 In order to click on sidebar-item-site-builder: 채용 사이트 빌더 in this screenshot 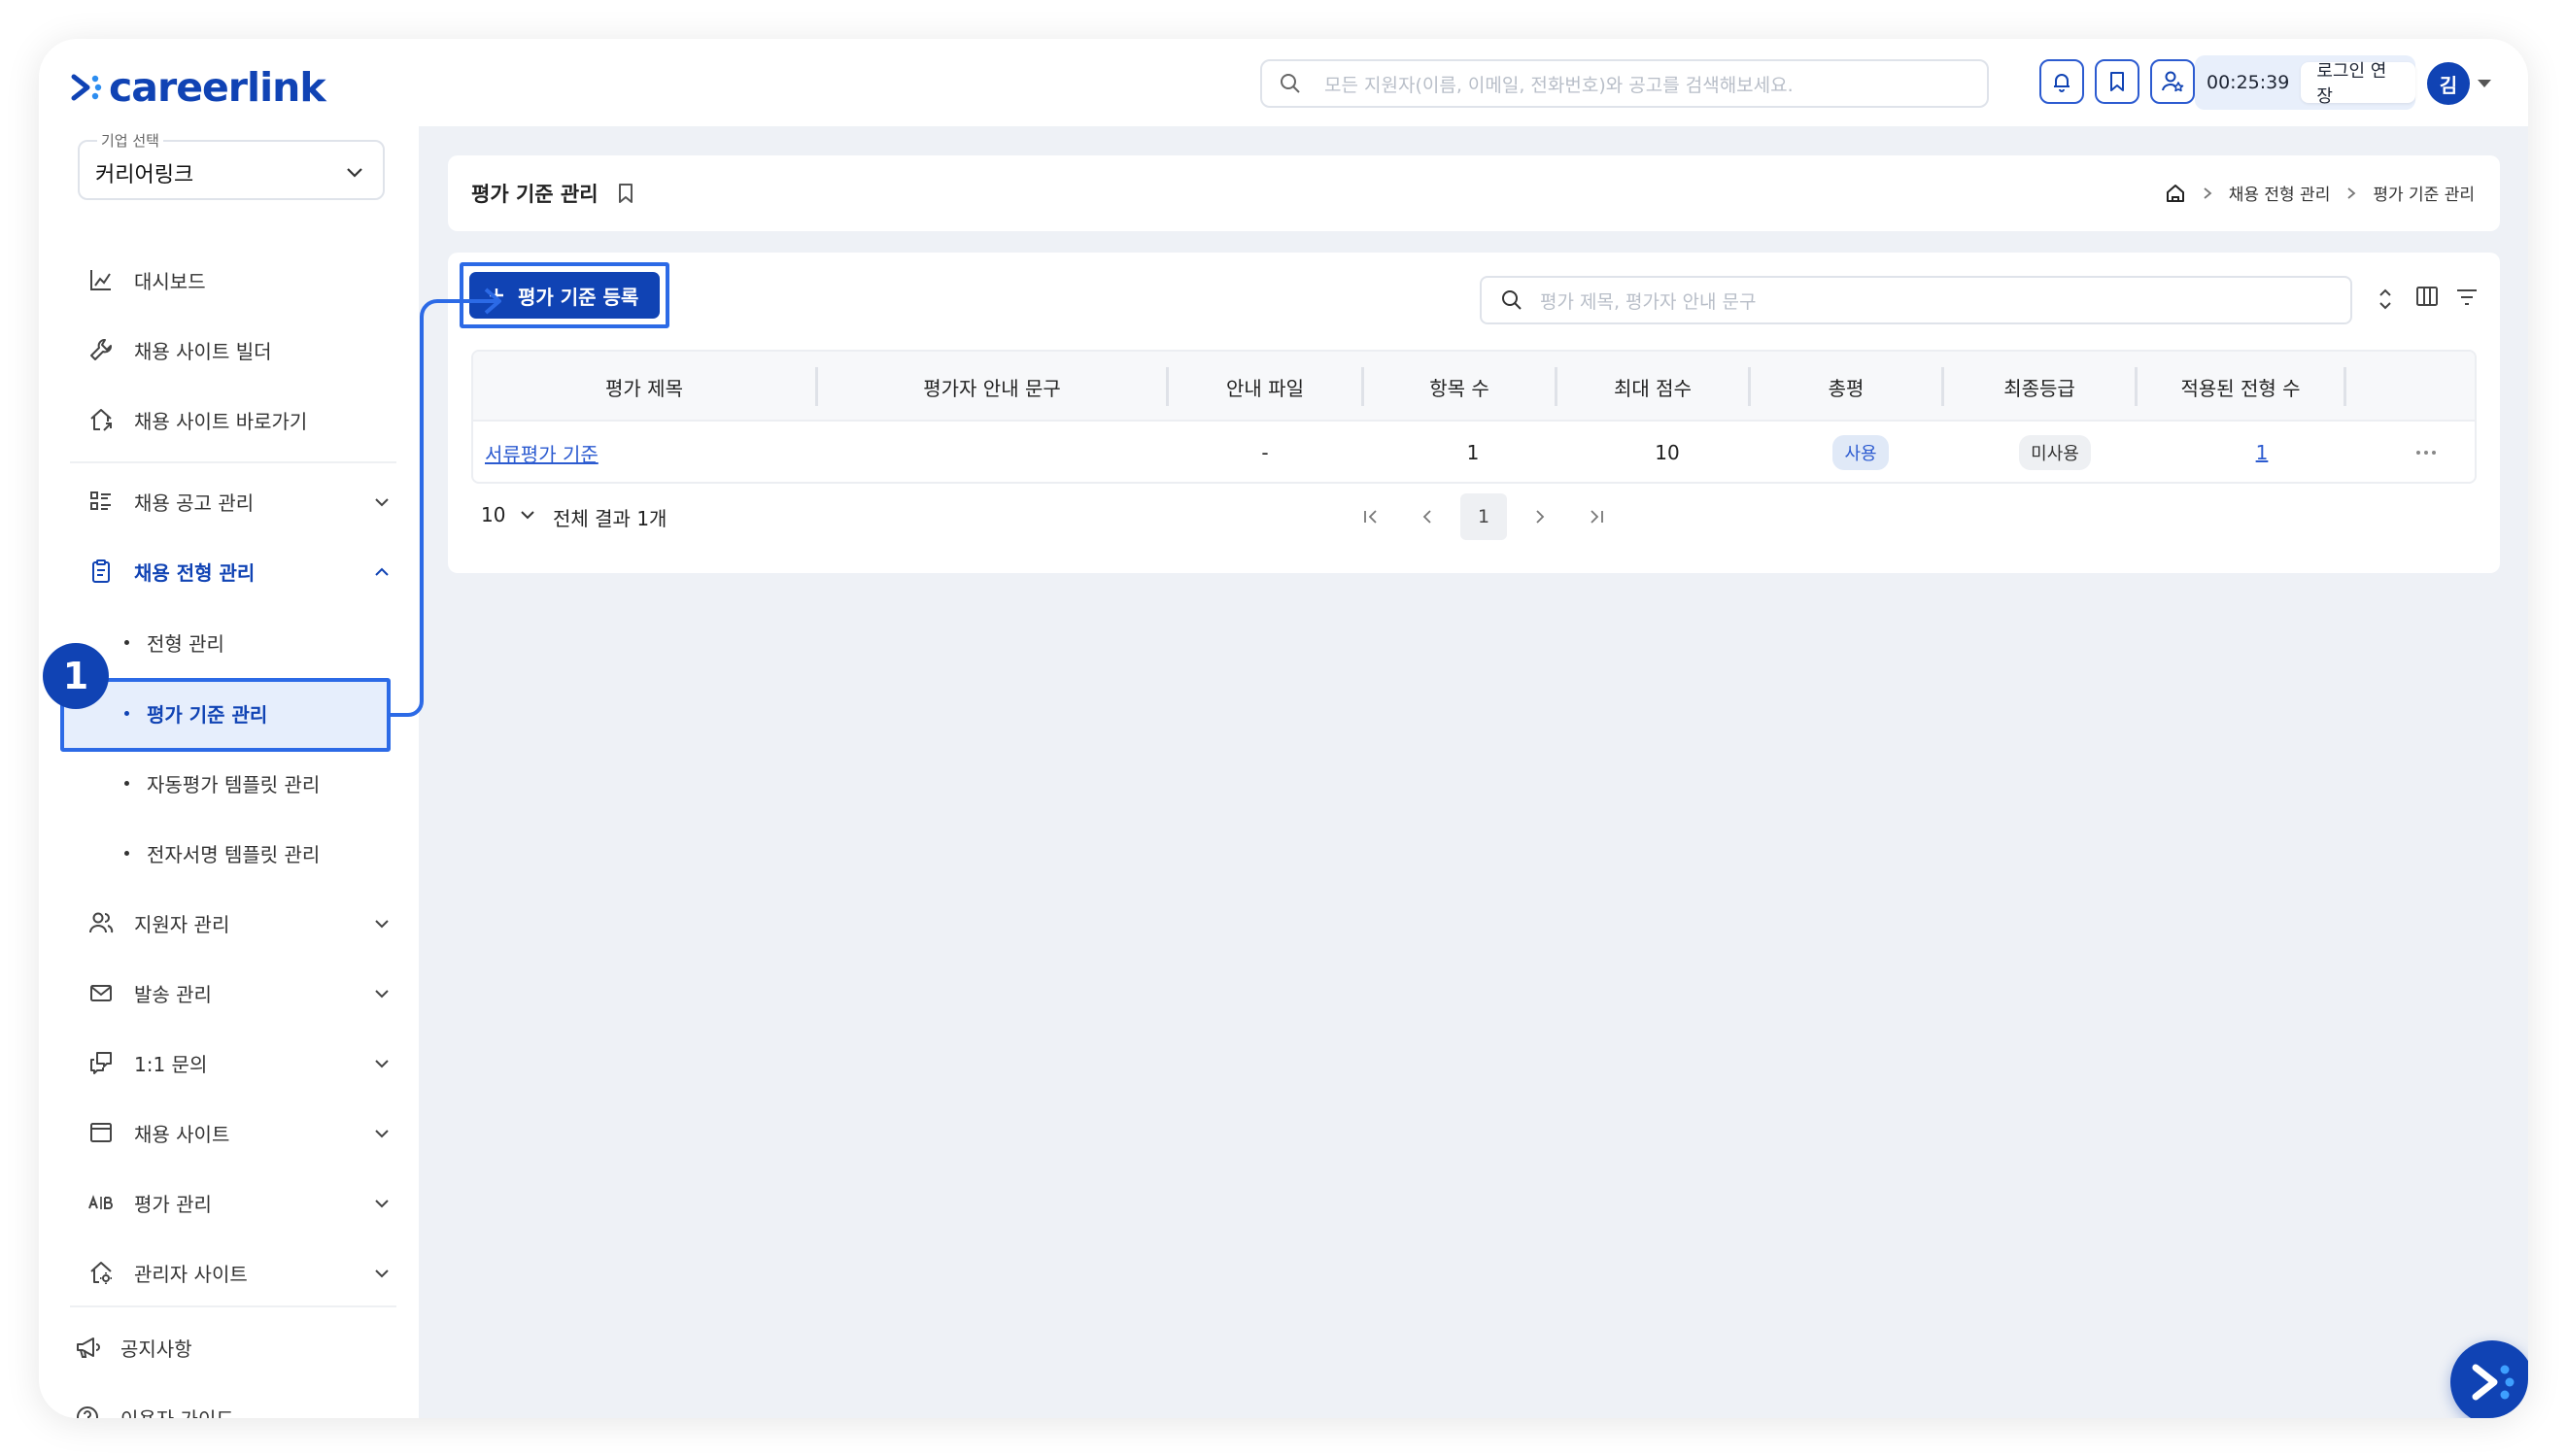, I will do `click(231, 349)`.